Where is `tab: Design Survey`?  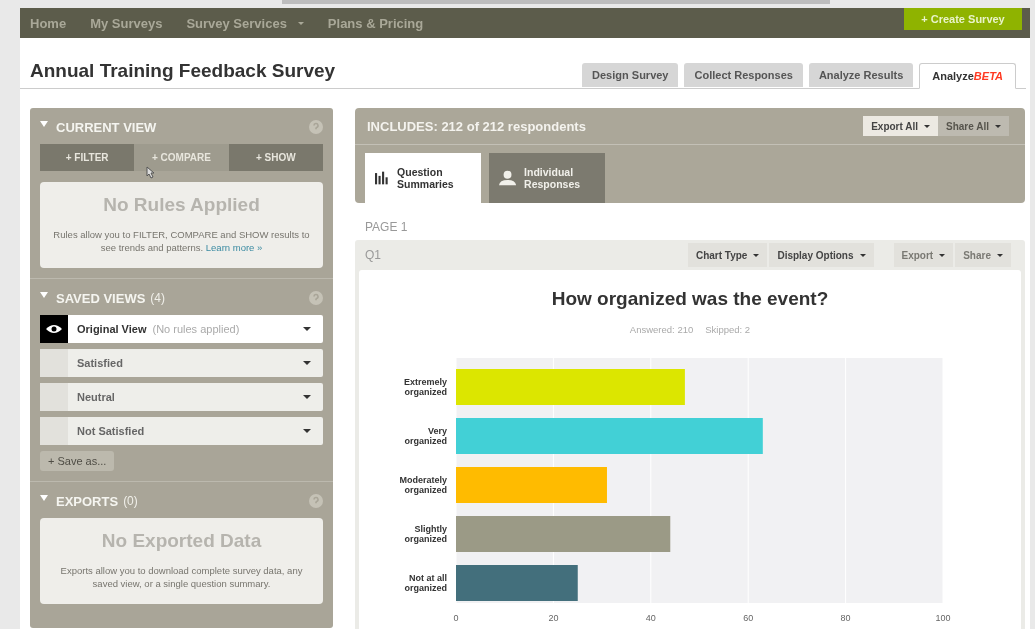 tab: Design Survey is located at coordinates (630, 75).